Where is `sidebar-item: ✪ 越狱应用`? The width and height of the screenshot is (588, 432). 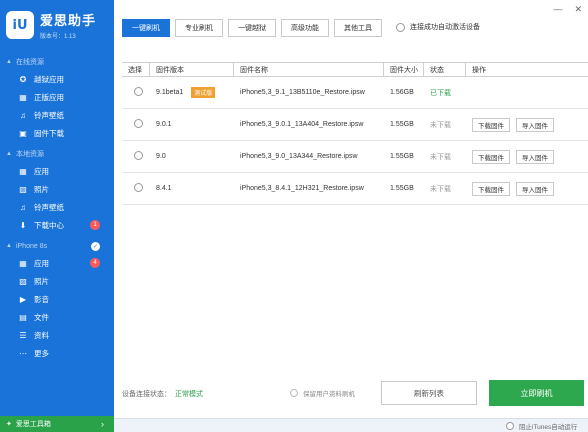 sidebar-item: ✪ 越狱应用 is located at coordinates (57, 79).